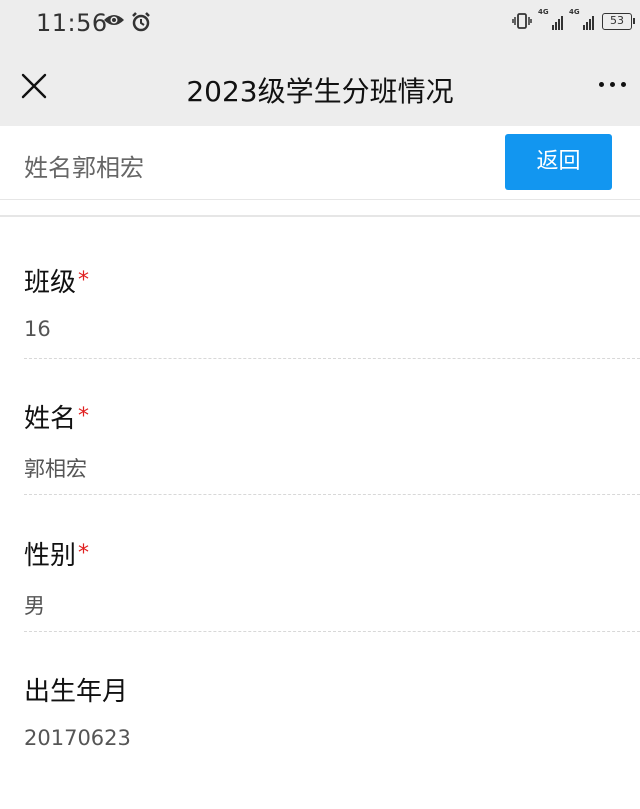  I want to click on page-title: 2023级学生分班情况, so click(320, 91).